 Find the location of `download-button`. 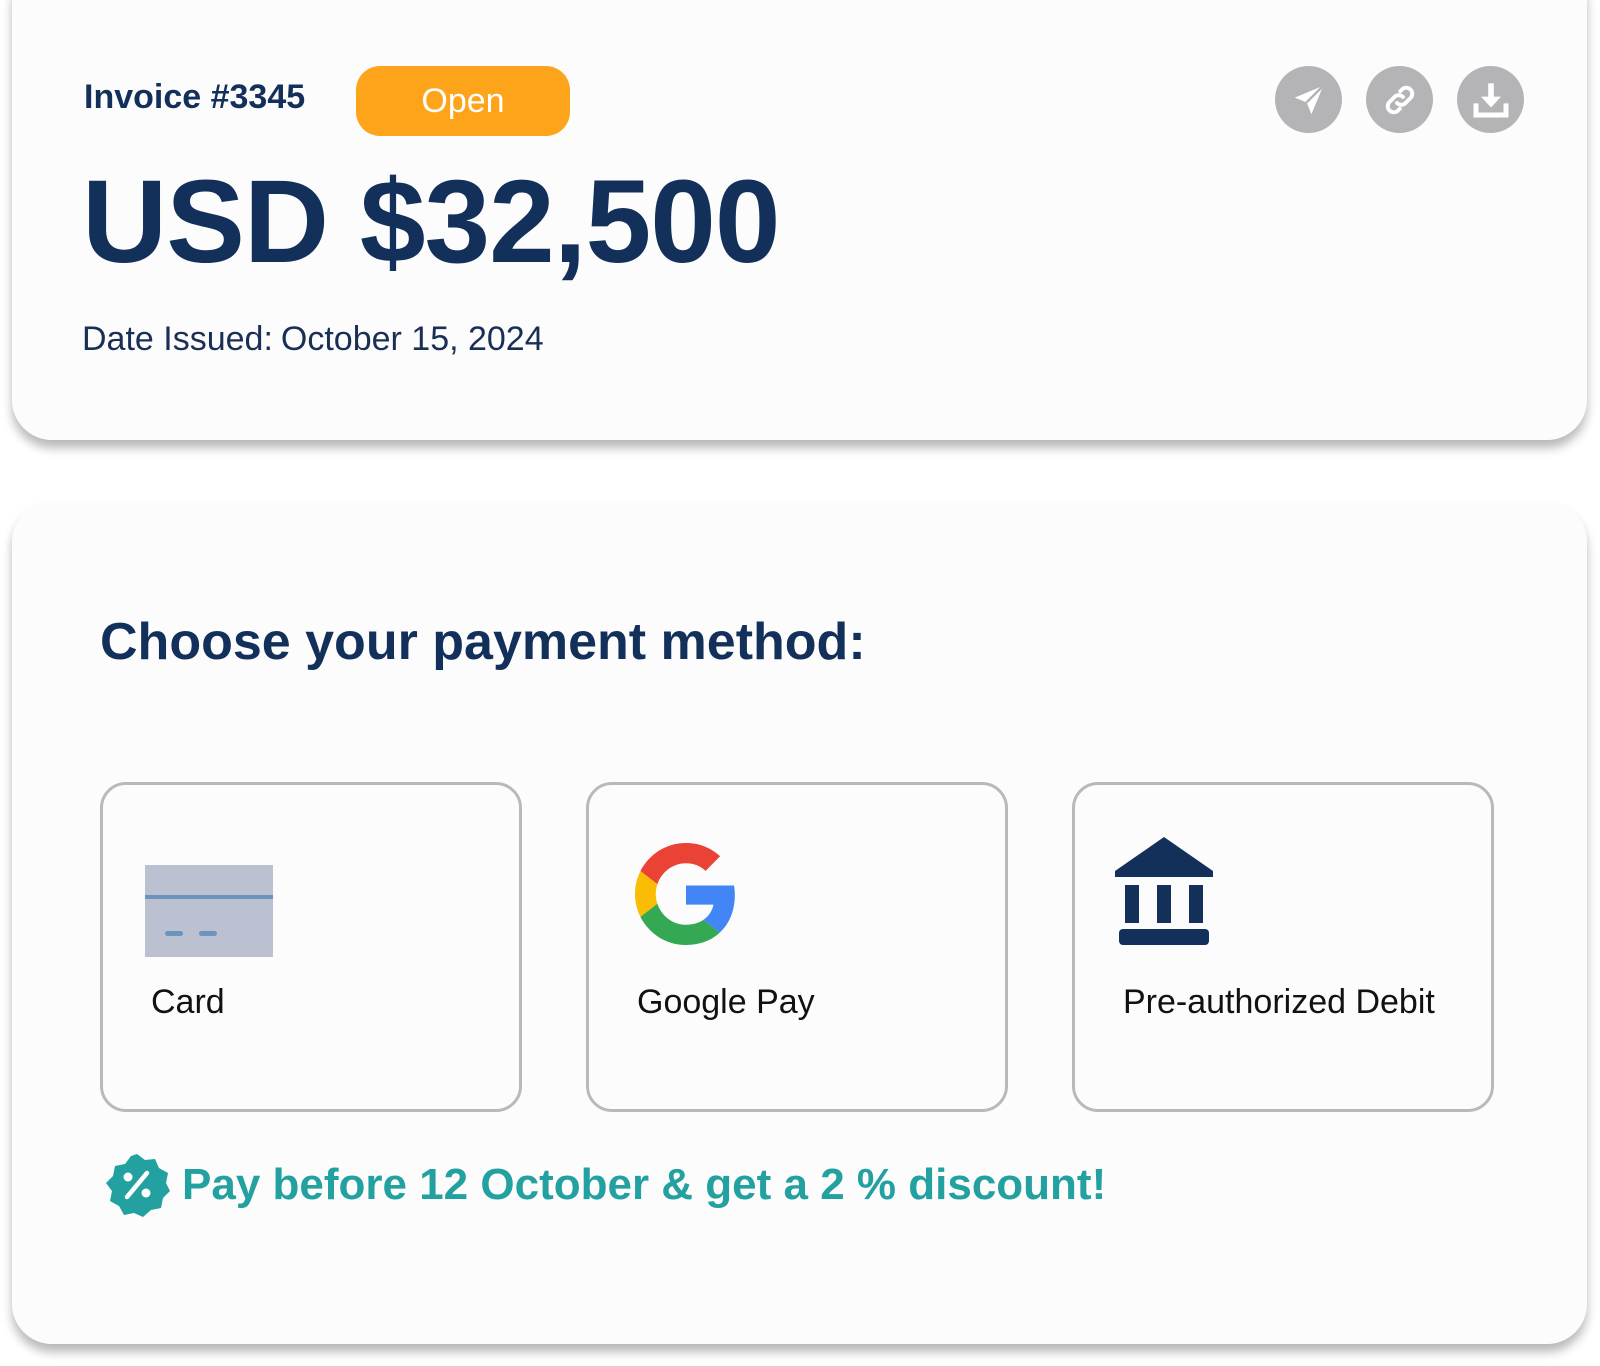

download-button is located at coordinates (1490, 99).